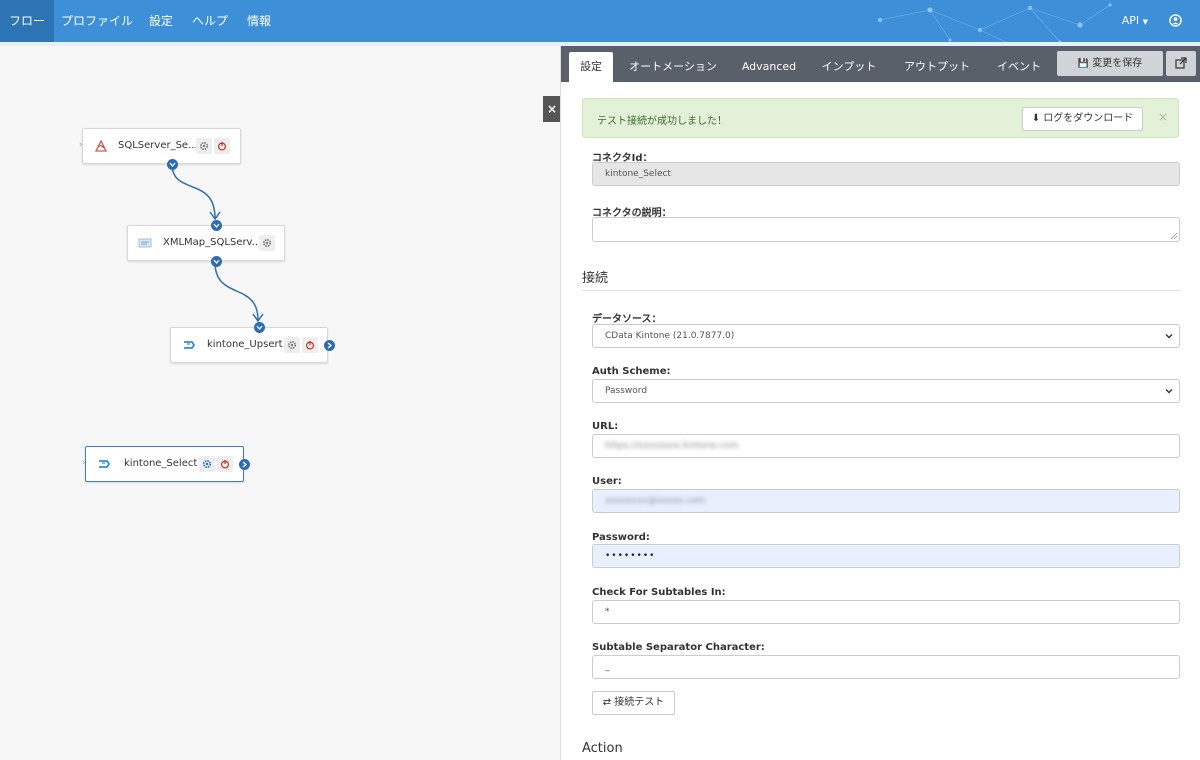 The image size is (1200, 760). Describe the element at coordinates (627, 319) in the screenshot. I see `datasource-label: データソース：` at that location.